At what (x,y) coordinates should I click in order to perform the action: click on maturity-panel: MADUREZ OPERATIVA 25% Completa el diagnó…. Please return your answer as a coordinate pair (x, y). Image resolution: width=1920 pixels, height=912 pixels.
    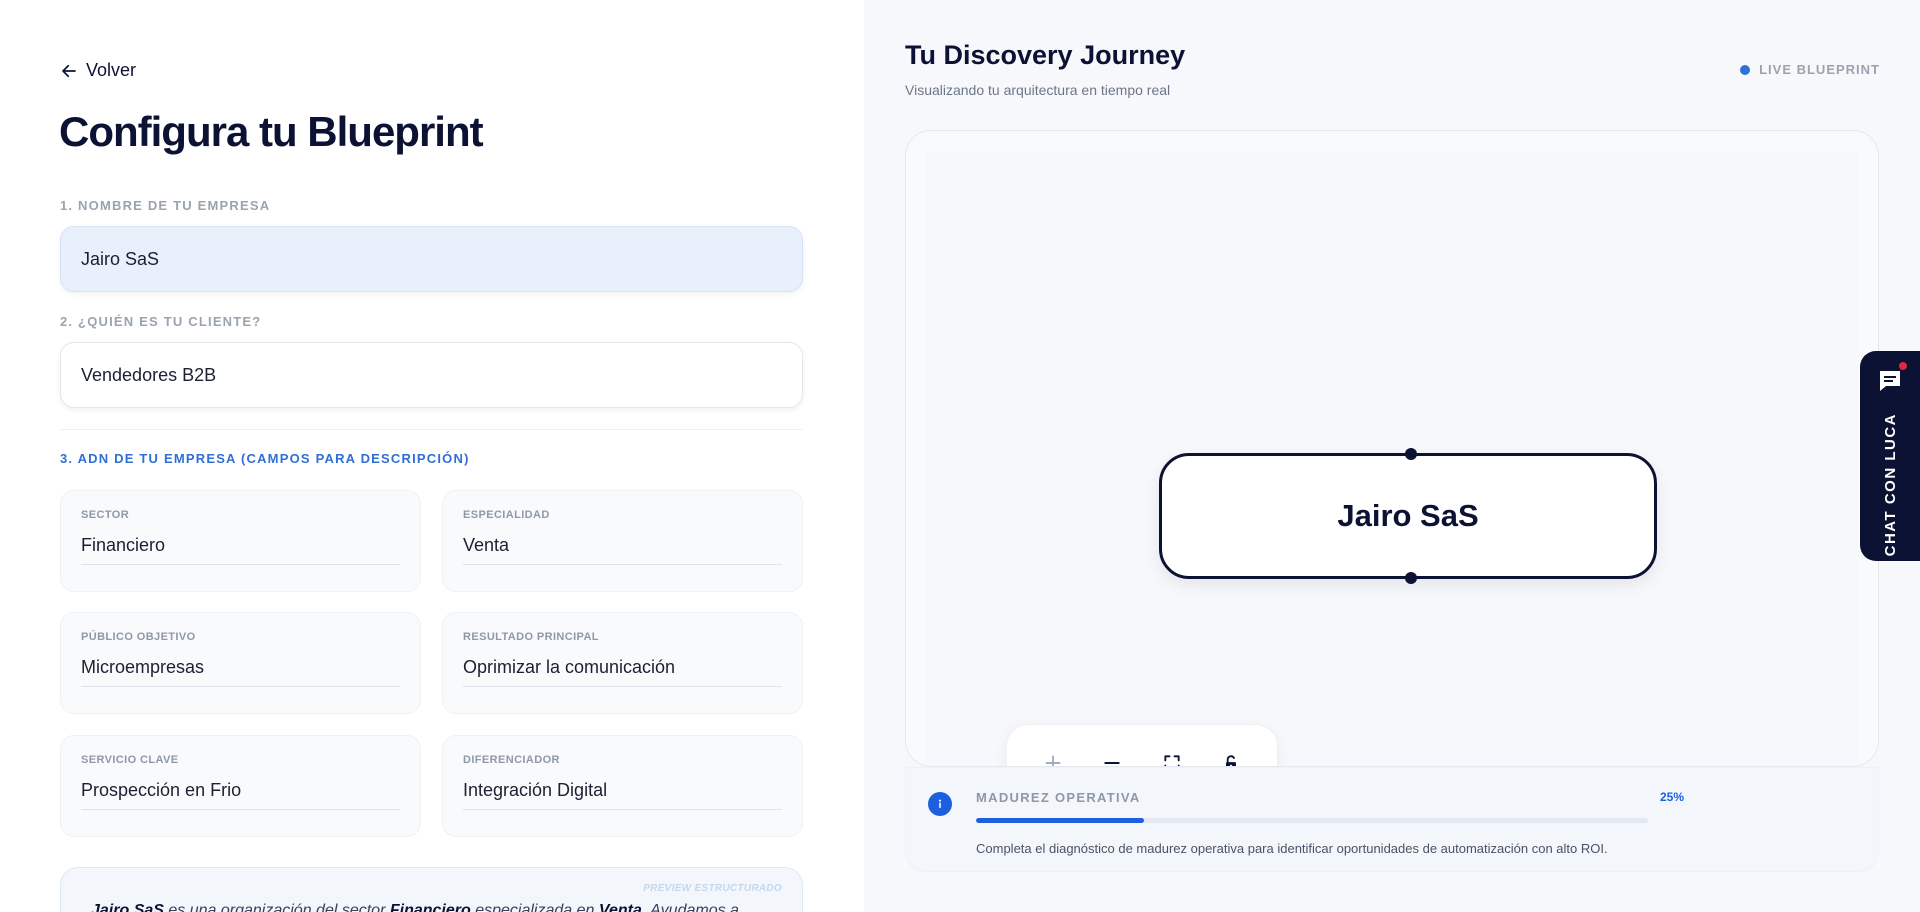
    Looking at the image, I should click on (1392, 819).